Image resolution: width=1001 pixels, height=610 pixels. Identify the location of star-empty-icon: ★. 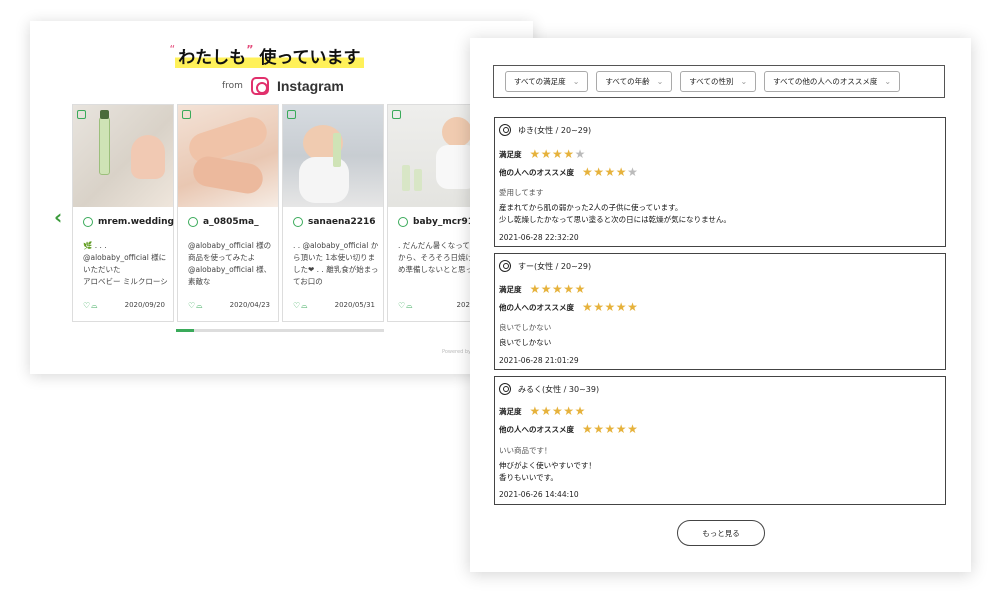
(633, 172).